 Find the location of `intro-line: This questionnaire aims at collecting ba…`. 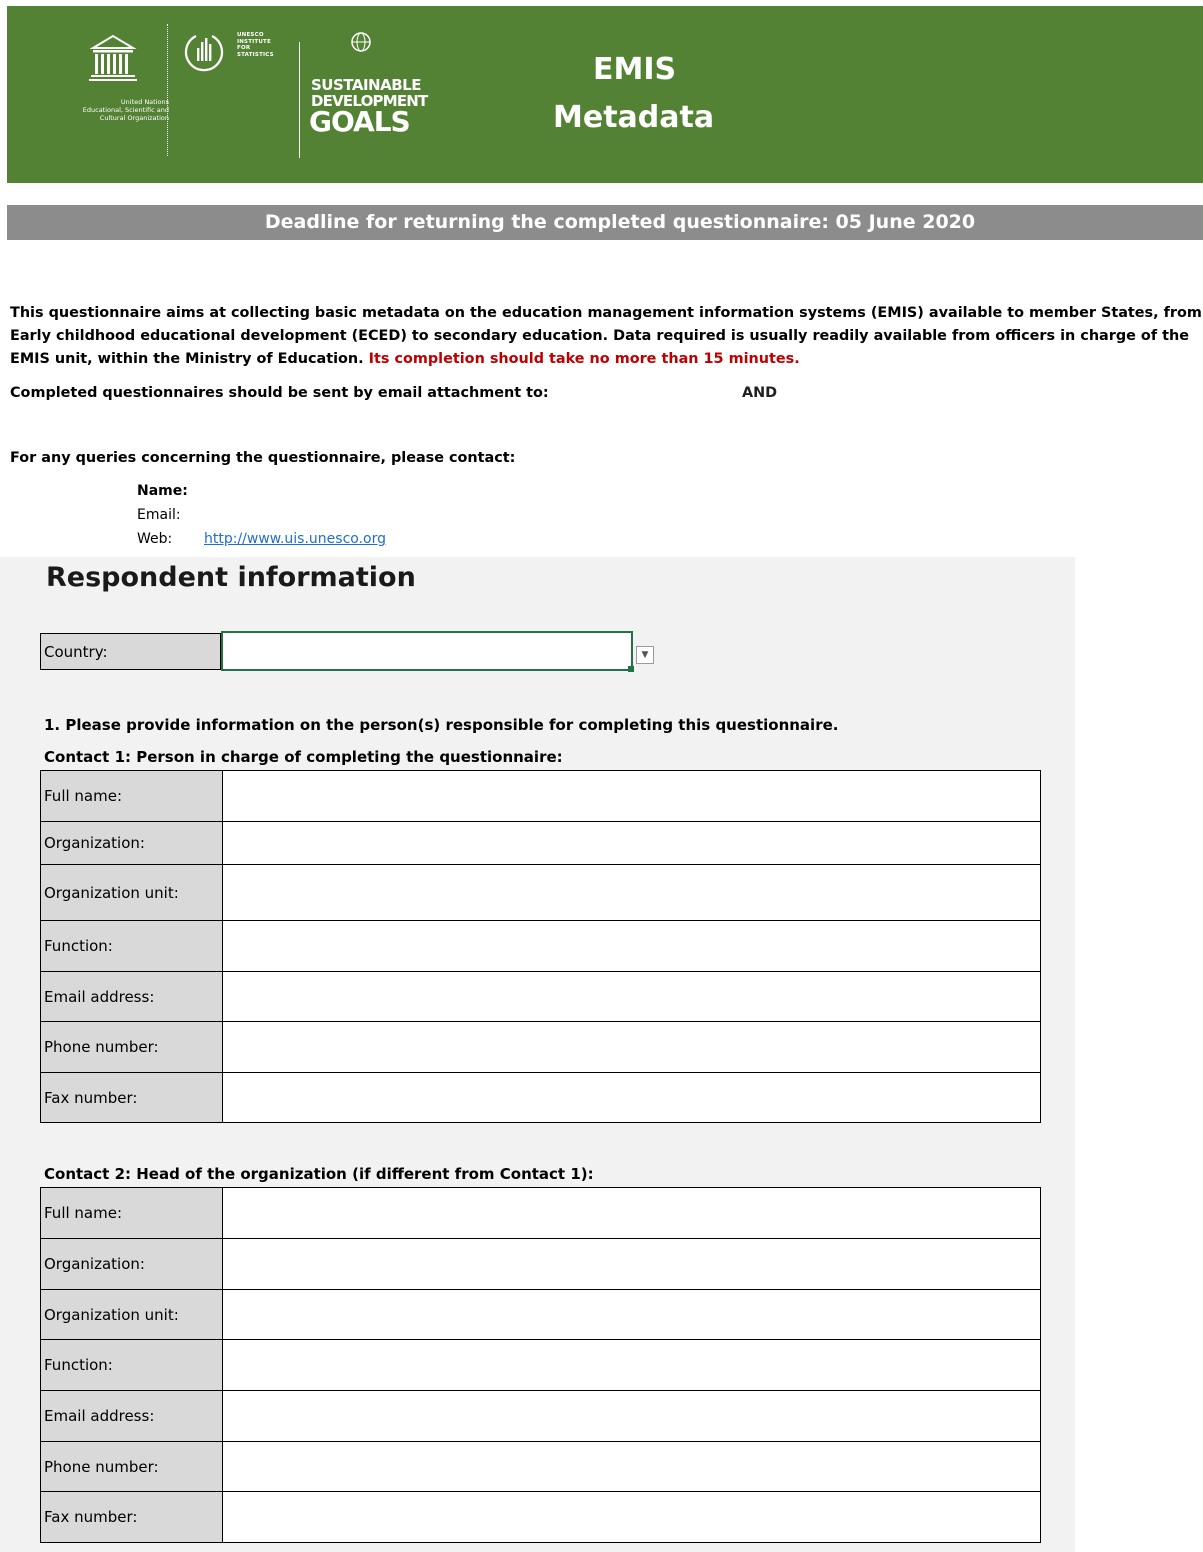

intro-line: This questionnaire aims at collecting ba… is located at coordinates (606, 313).